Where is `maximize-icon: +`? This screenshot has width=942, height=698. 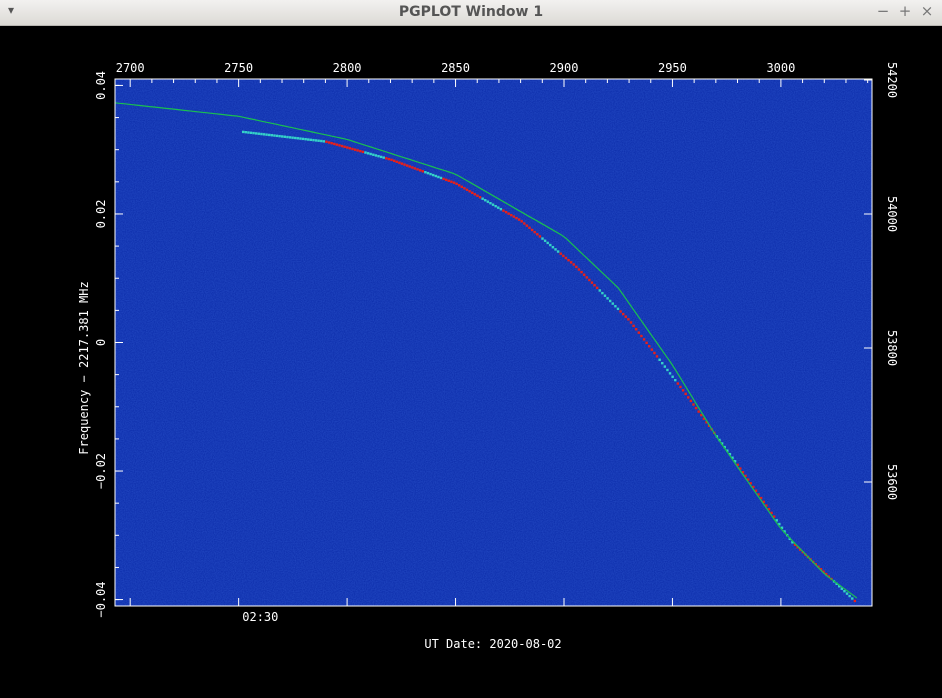
maximize-icon: + is located at coordinates (905, 11).